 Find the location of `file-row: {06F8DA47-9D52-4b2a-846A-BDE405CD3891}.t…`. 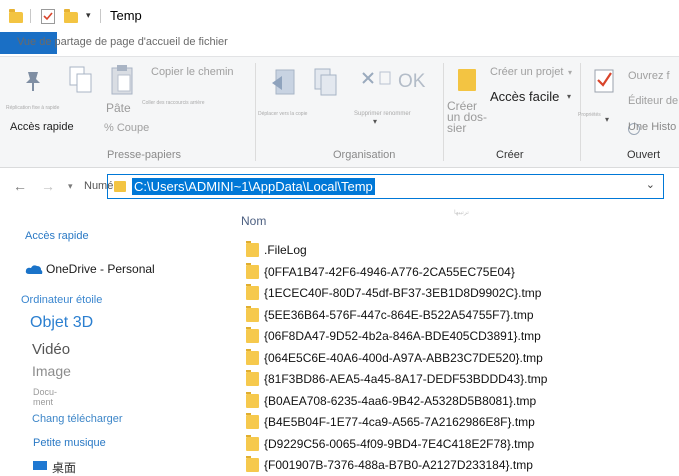

file-row: {06F8DA47-9D52-4b2a-846A-BDE405CD3891}.t… is located at coordinates (459, 336).